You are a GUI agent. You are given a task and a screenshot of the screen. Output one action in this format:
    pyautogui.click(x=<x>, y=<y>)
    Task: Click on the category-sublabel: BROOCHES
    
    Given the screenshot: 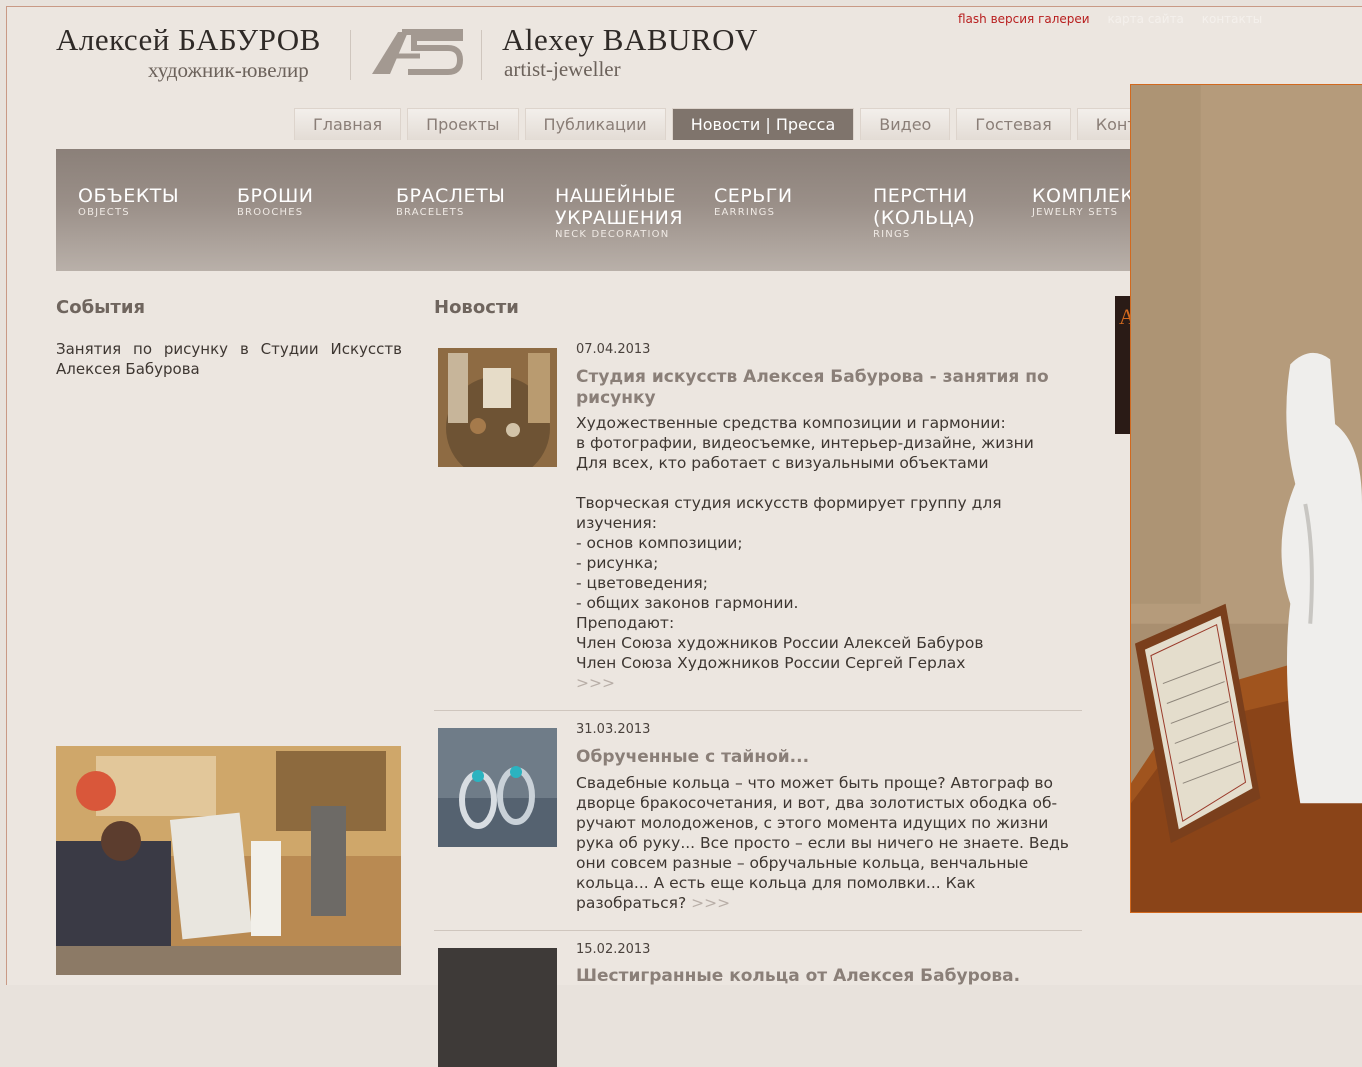 What is the action you would take?
    pyautogui.click(x=270, y=212)
    